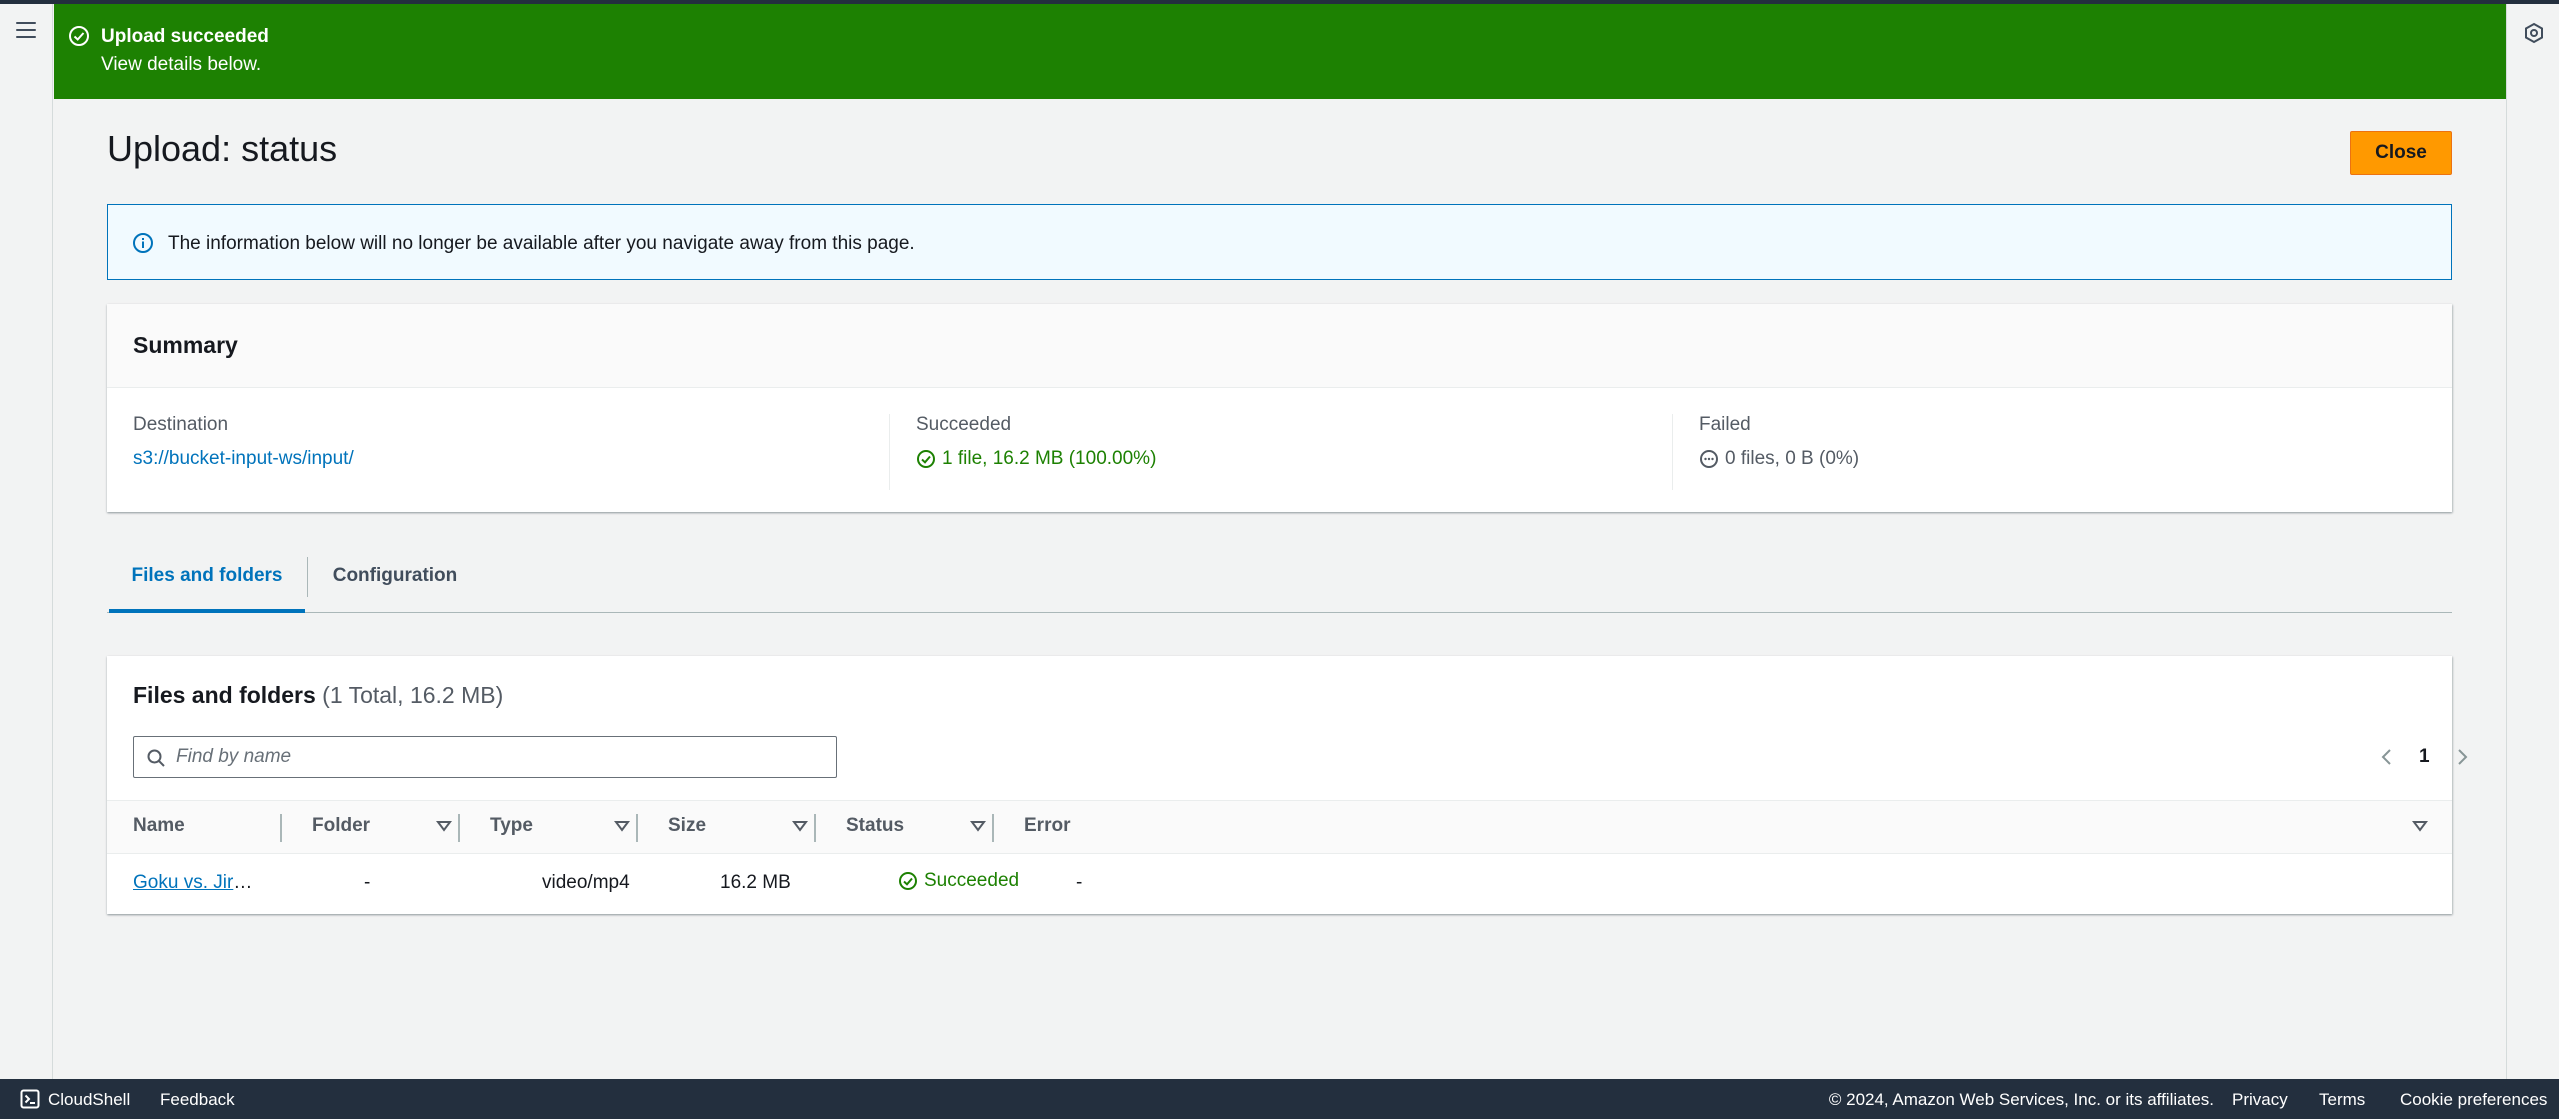 The image size is (2559, 1119). Describe the element at coordinates (964, 424) in the screenshot. I see `succeeded-label: Succeeded` at that location.